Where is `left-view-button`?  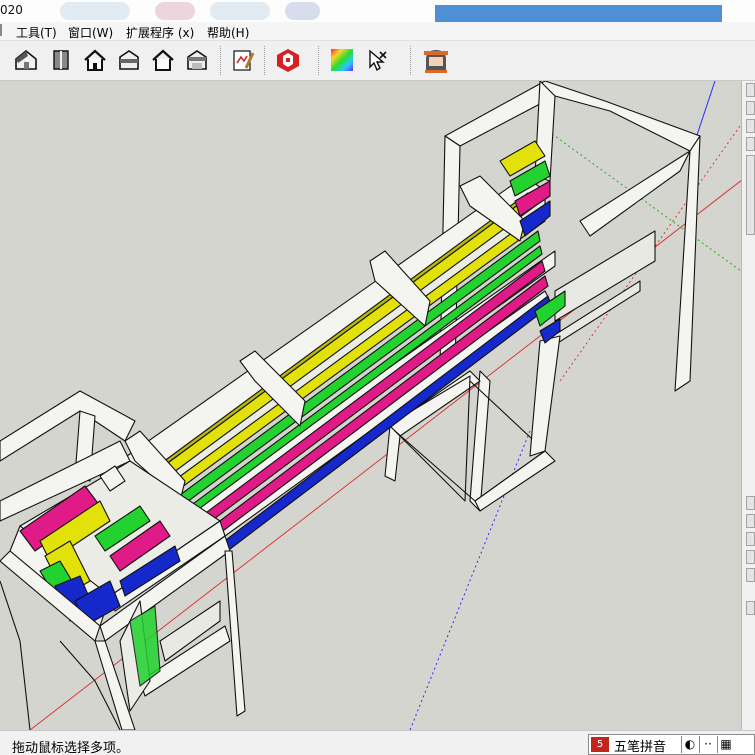
left-view-button is located at coordinates (197, 60).